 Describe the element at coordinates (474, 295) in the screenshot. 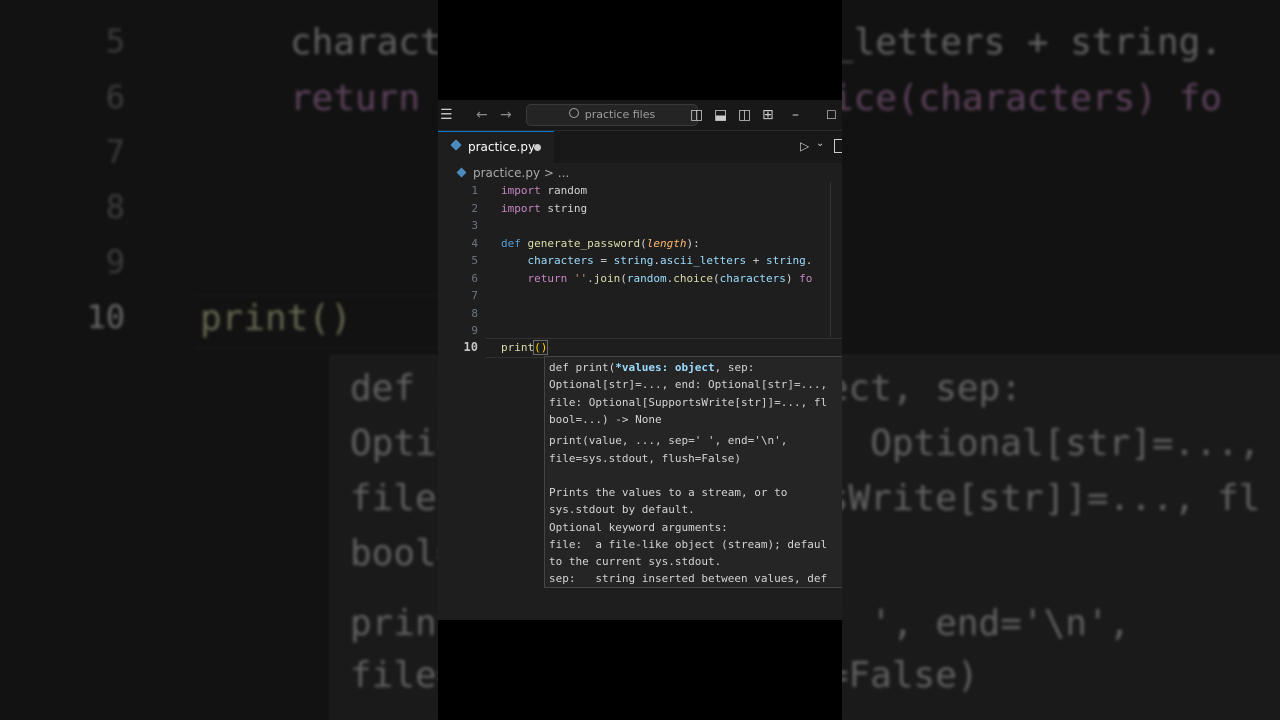

I see `line-number: 7` at that location.